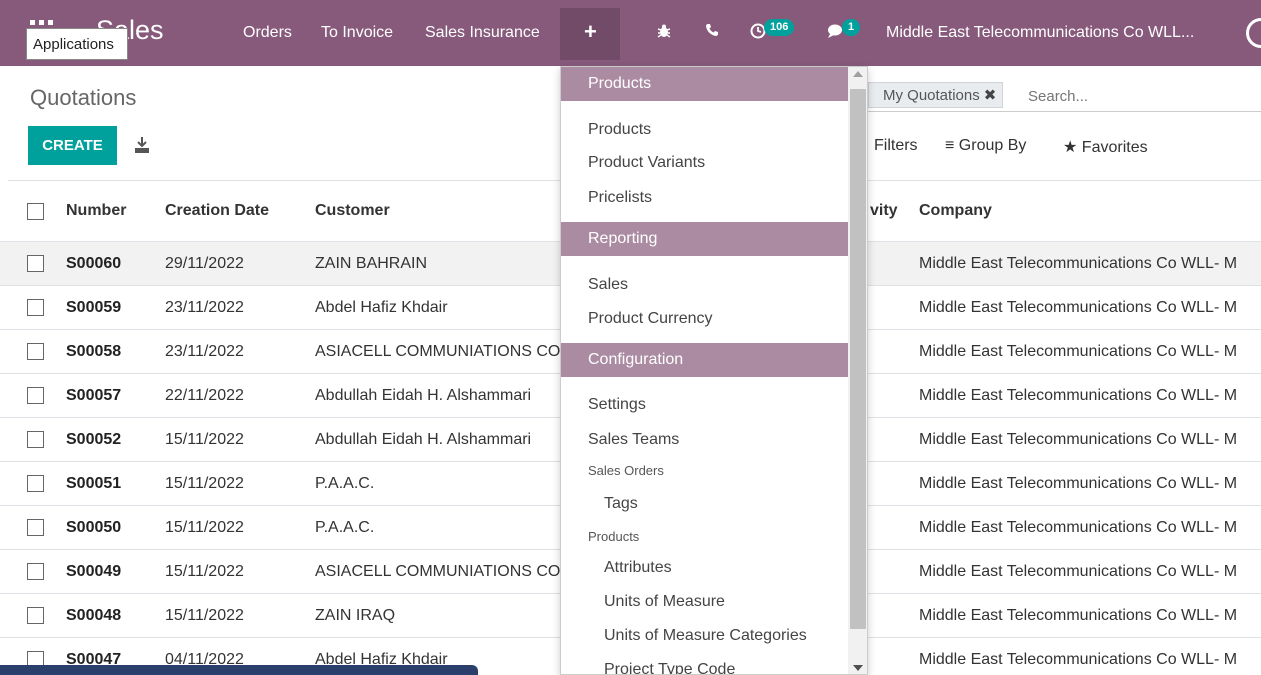 This screenshot has height=675, width=1261. I want to click on filters-label: Filters, so click(896, 145).